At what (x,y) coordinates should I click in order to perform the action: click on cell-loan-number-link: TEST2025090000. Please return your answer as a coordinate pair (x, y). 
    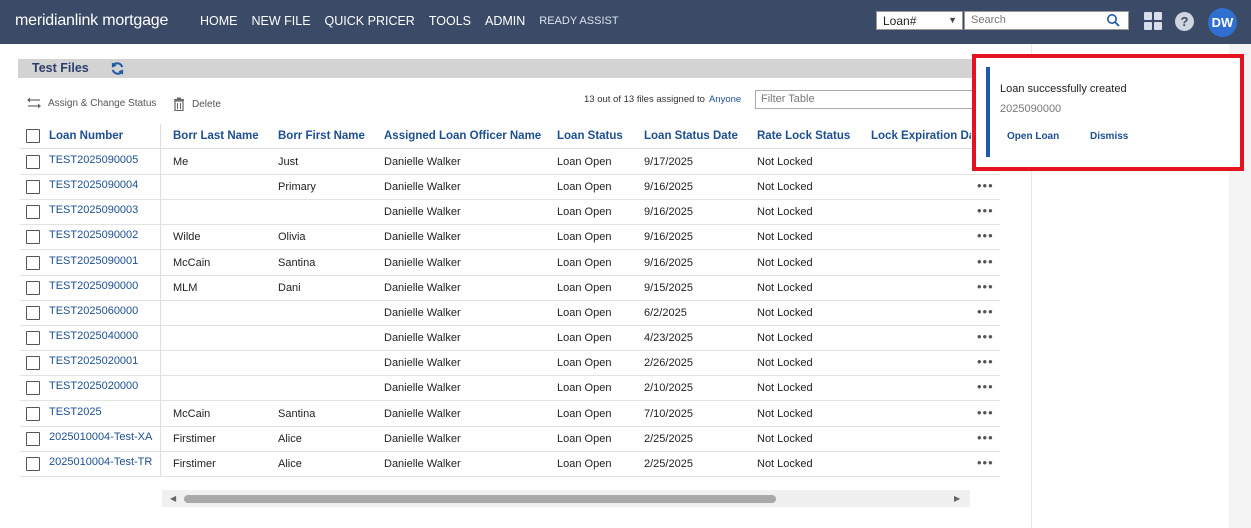
    Looking at the image, I should click on (93, 286).